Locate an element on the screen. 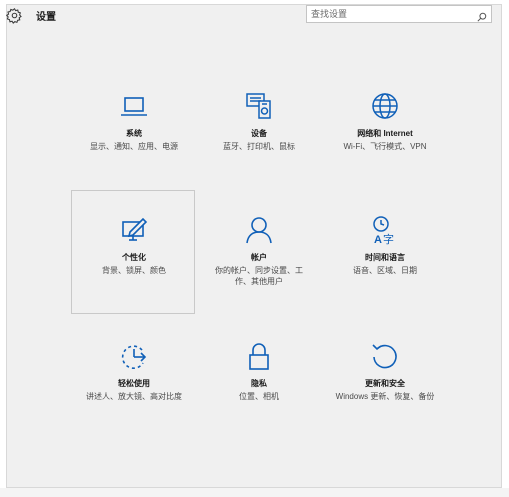 The height and width of the screenshot is (497, 509). search-icon is located at coordinates (482, 15).